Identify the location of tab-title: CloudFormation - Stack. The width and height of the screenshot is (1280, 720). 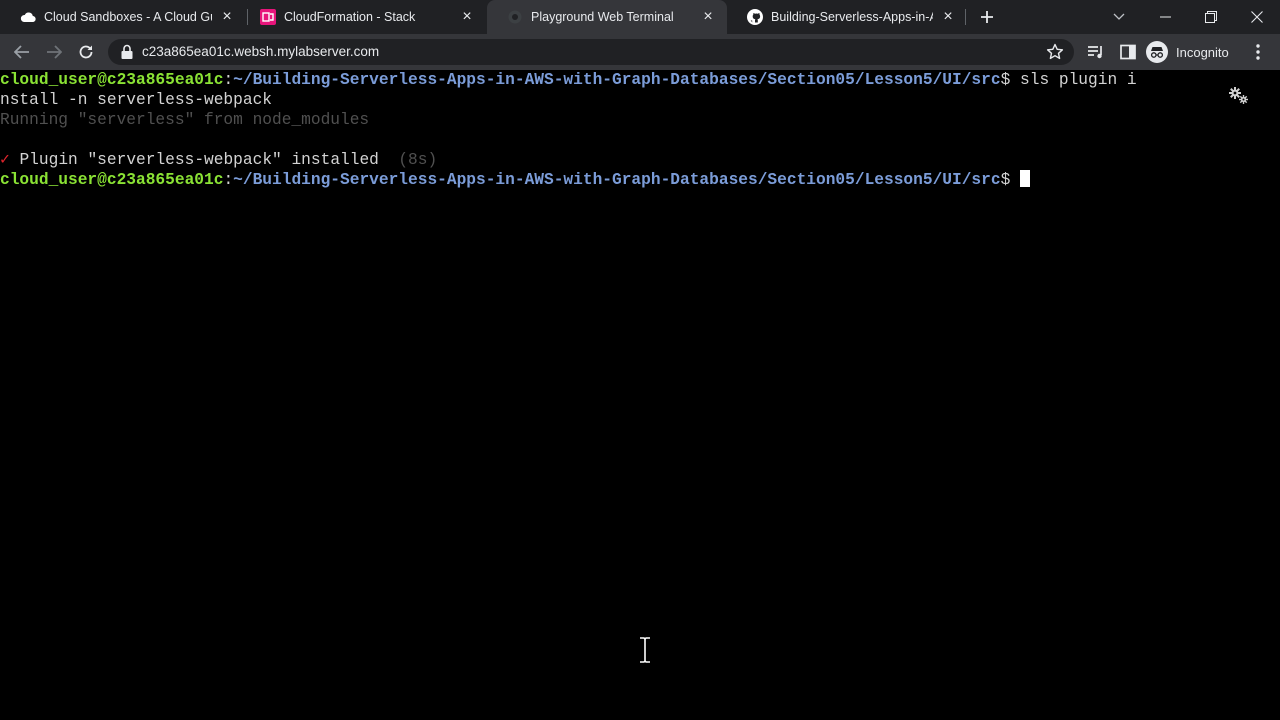
(350, 17).